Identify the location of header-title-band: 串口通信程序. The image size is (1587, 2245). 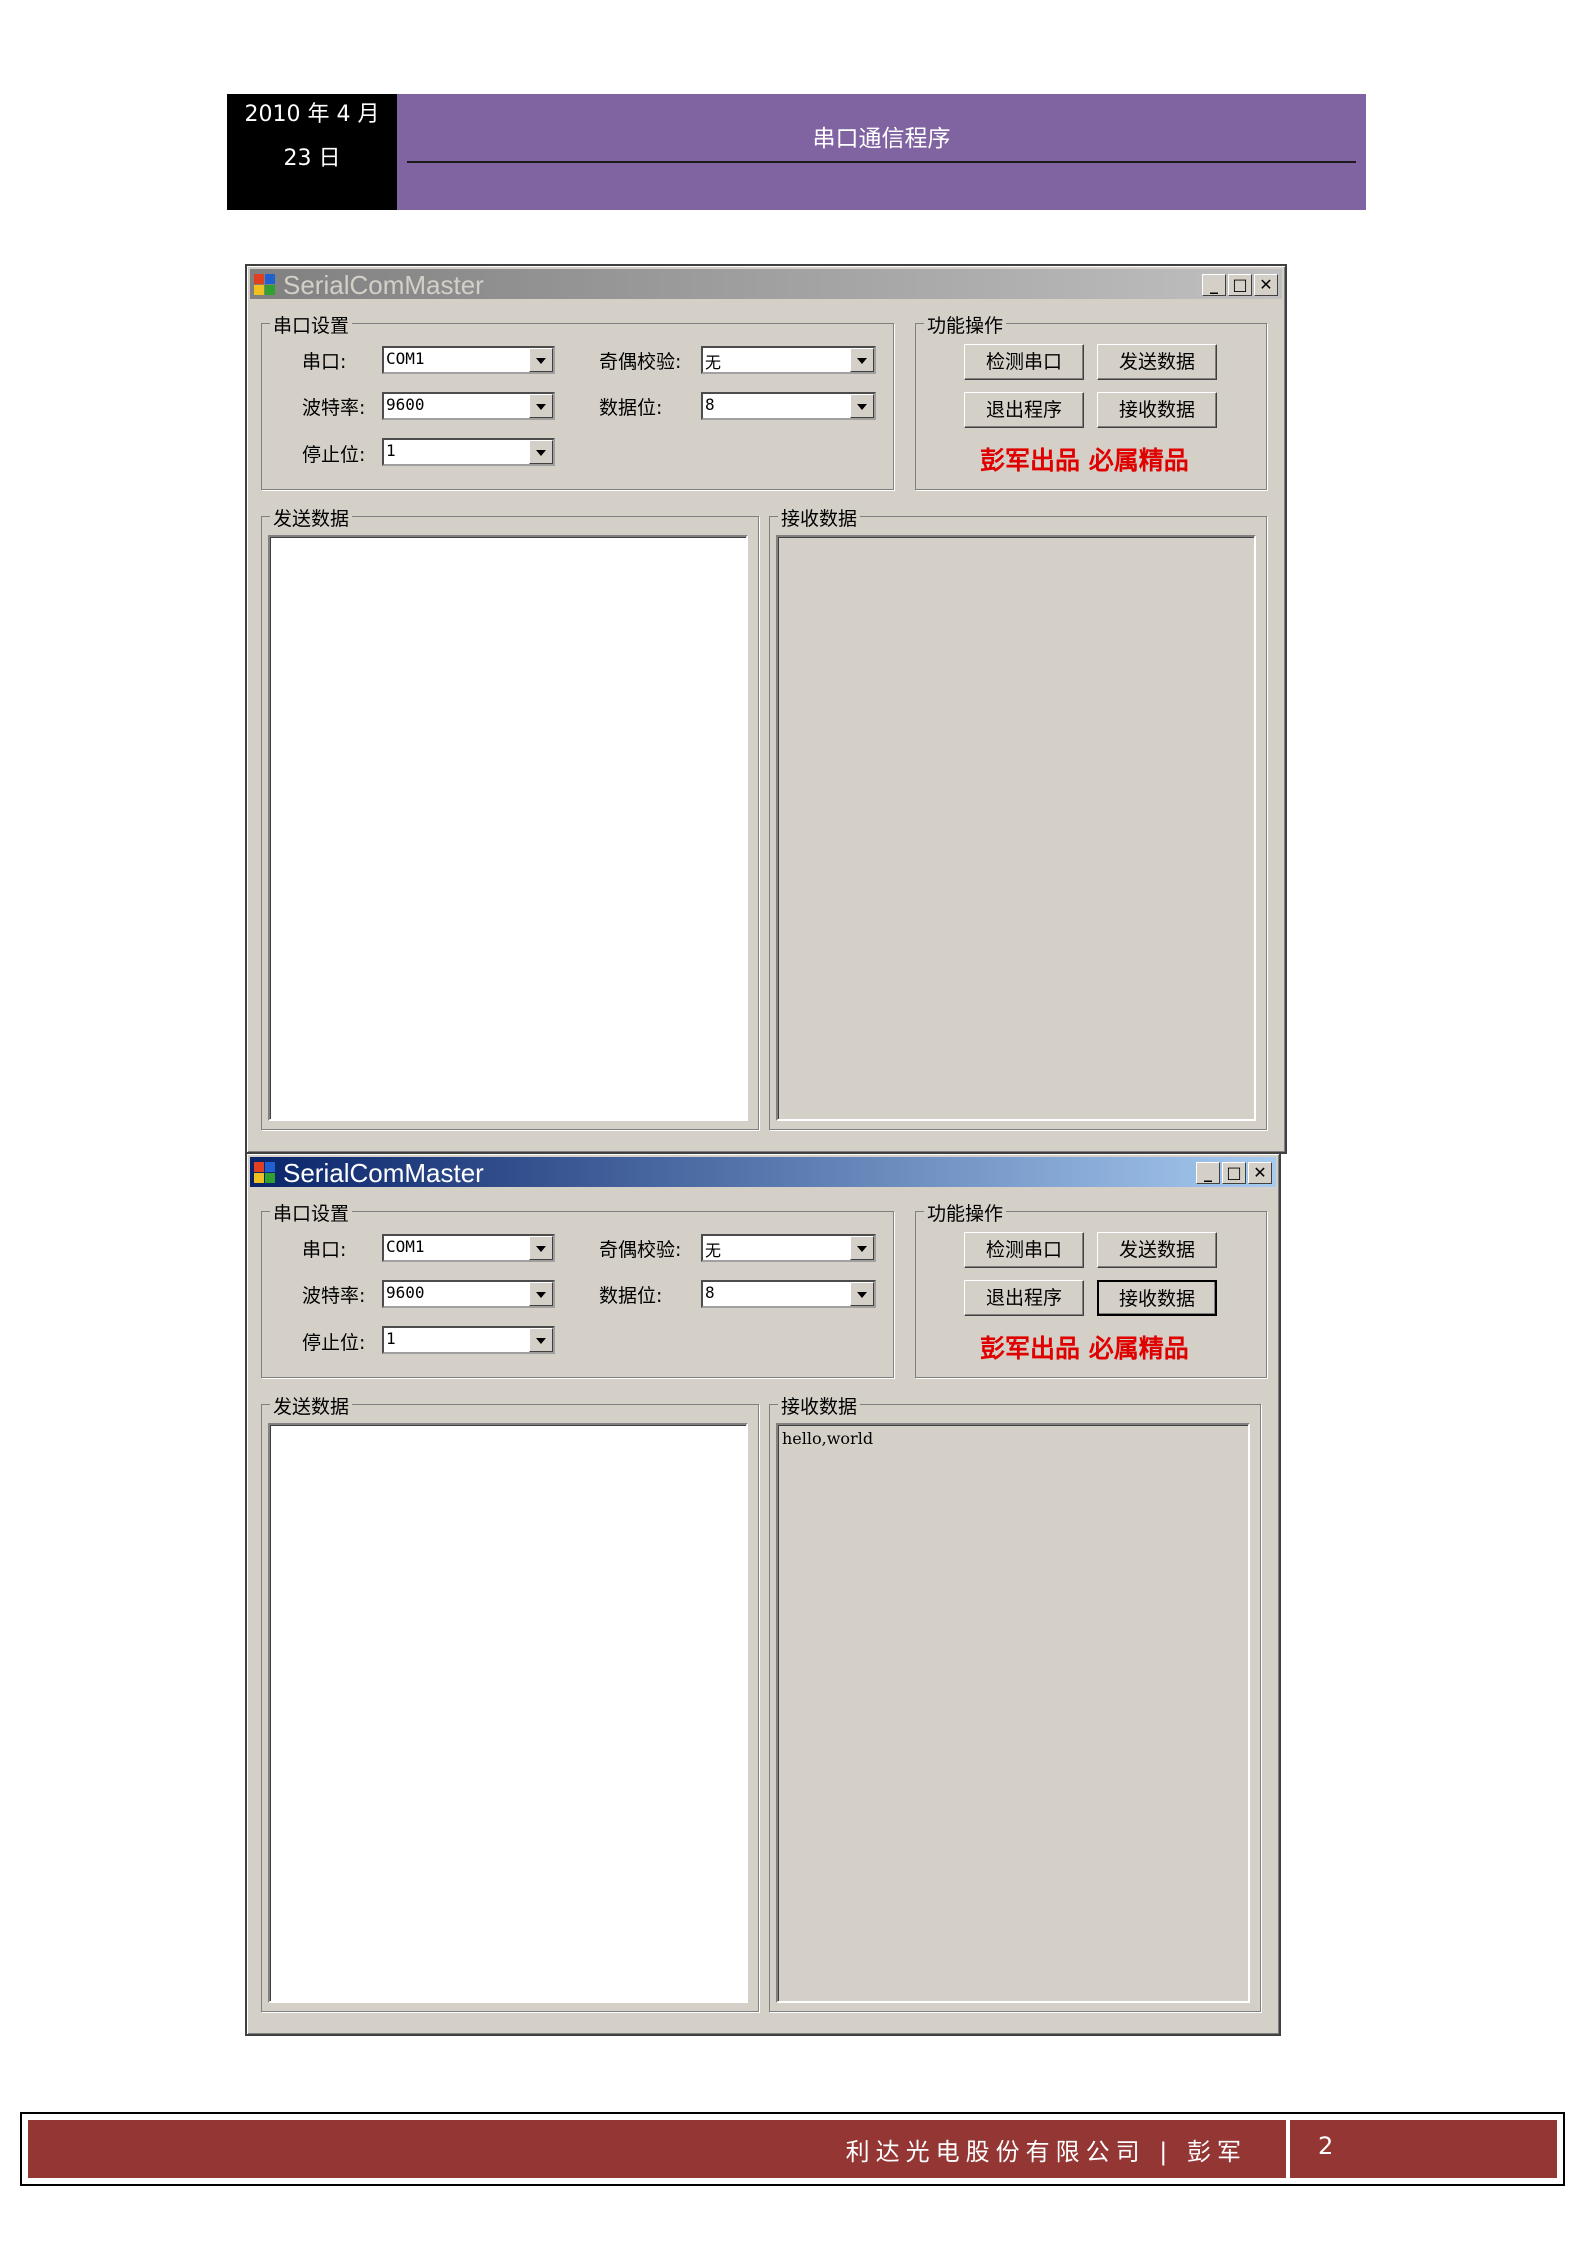
(881, 152).